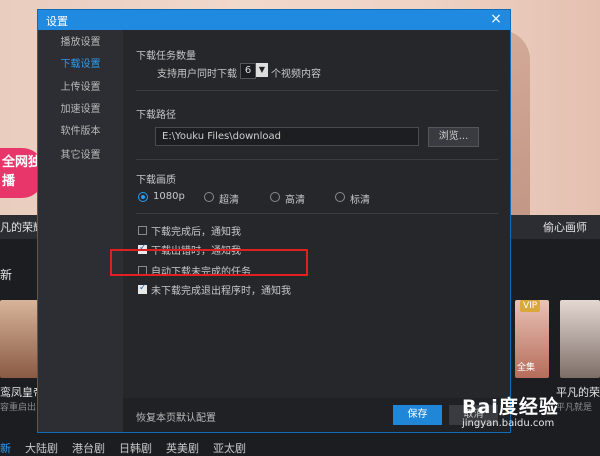 This screenshot has width=600, height=456. Describe the element at coordinates (80, 132) in the screenshot. I see `nav-software-version: 软件版本` at that location.